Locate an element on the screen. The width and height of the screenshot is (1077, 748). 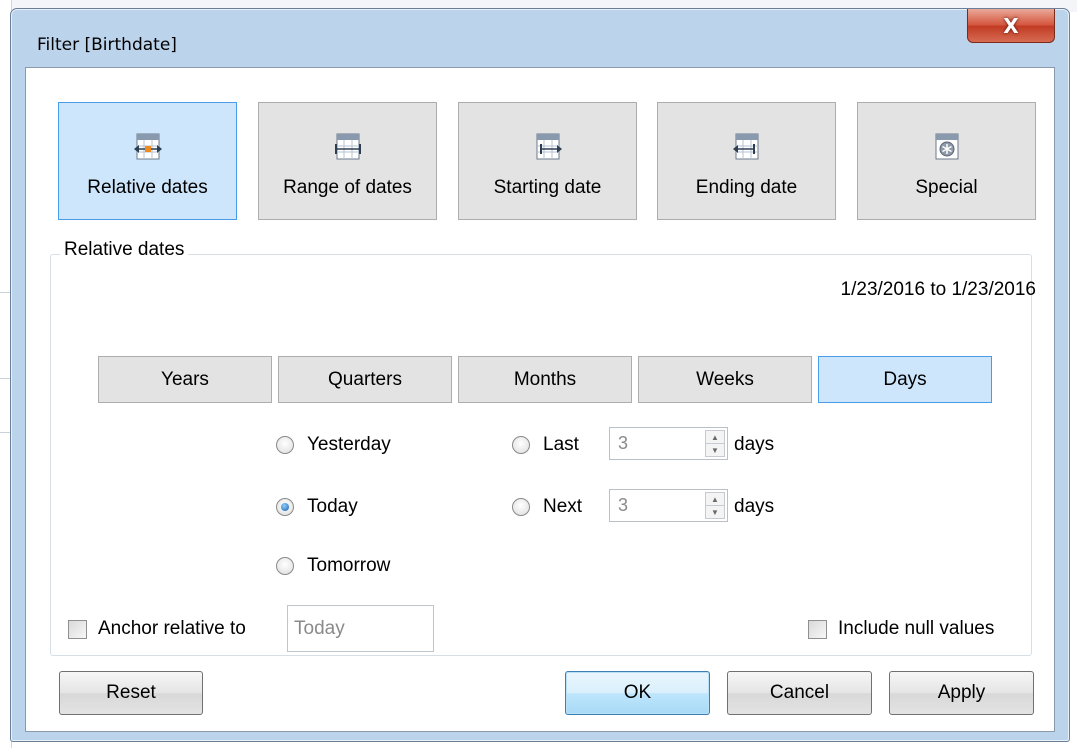
relative-dates-icon is located at coordinates (147, 146).